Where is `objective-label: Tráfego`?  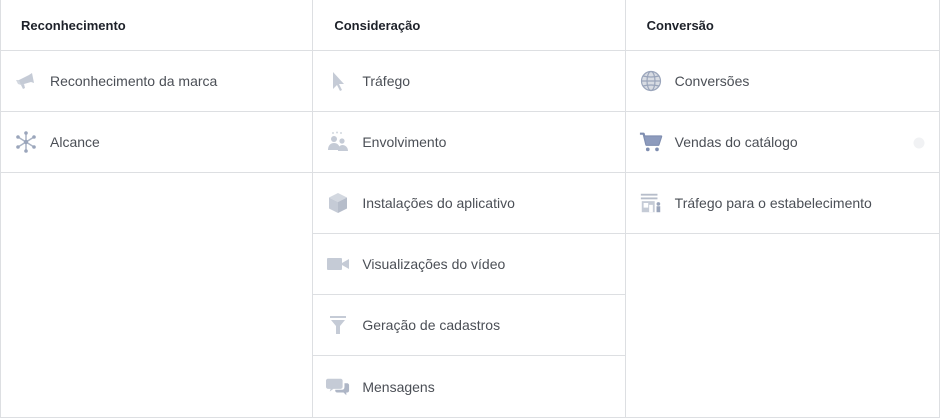 objective-label: Tráfego is located at coordinates (386, 81).